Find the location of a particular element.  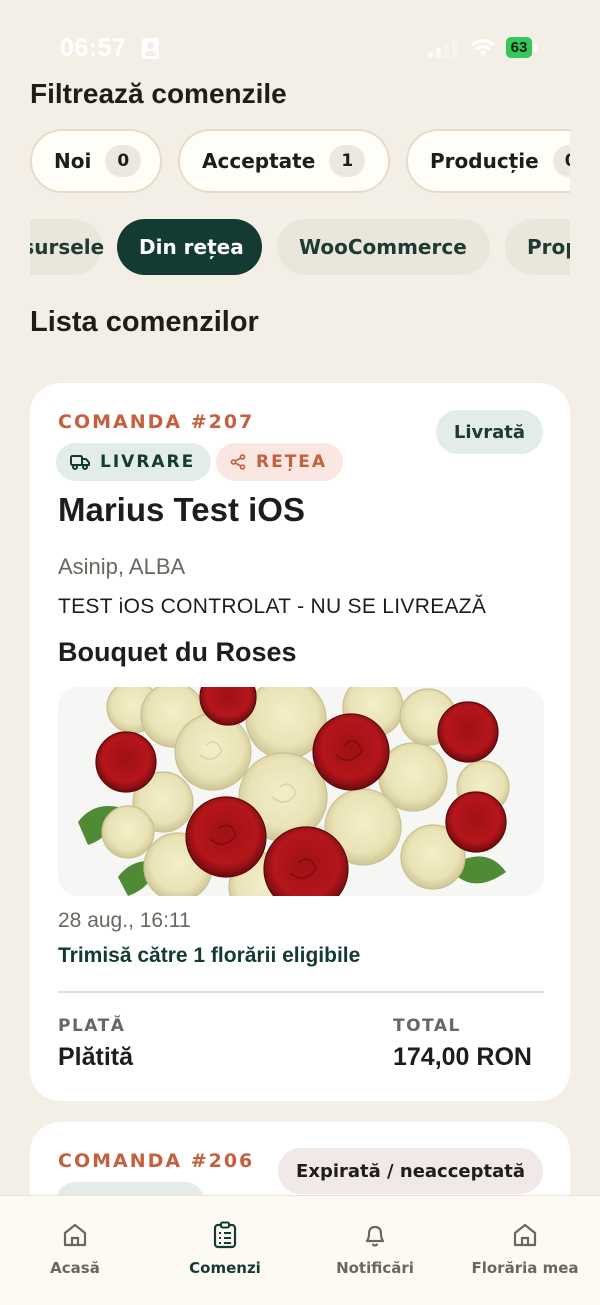

status-badge: Livrată is located at coordinates (489, 432).